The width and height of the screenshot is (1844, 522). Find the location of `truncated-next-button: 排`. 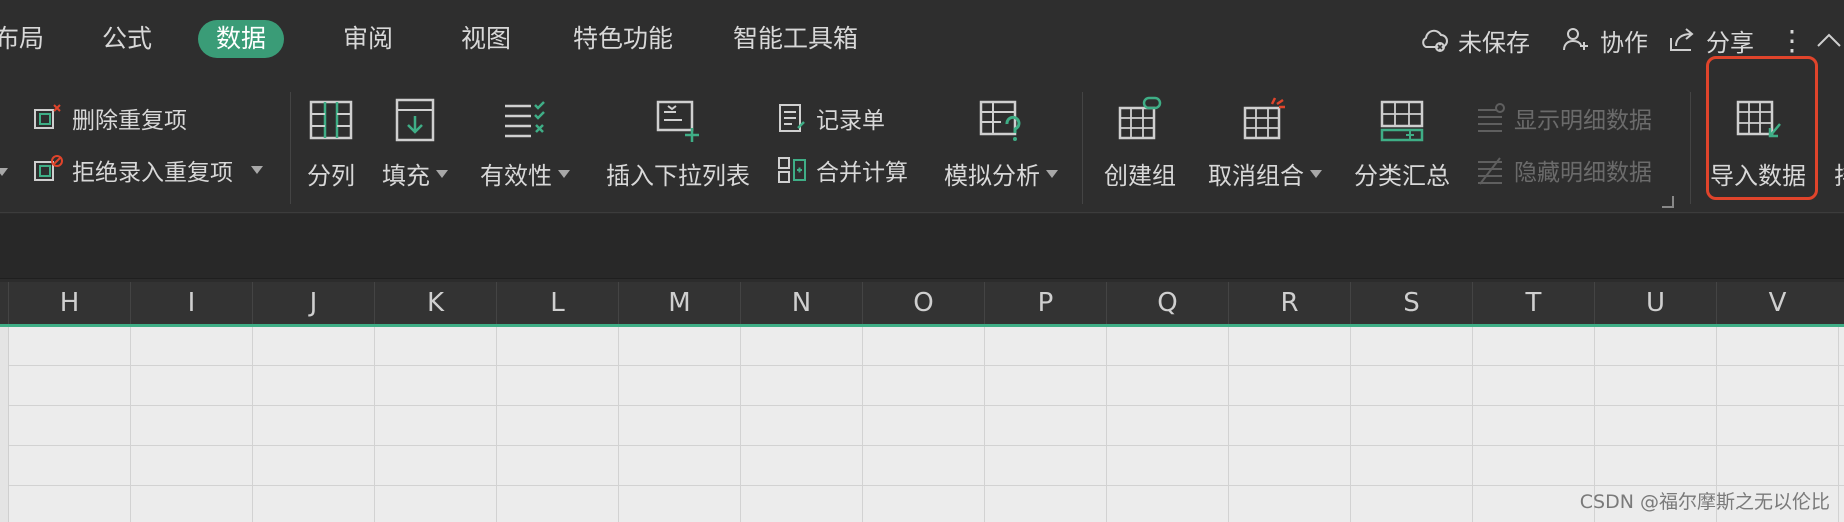

truncated-next-button: 排 is located at coordinates (1839, 149).